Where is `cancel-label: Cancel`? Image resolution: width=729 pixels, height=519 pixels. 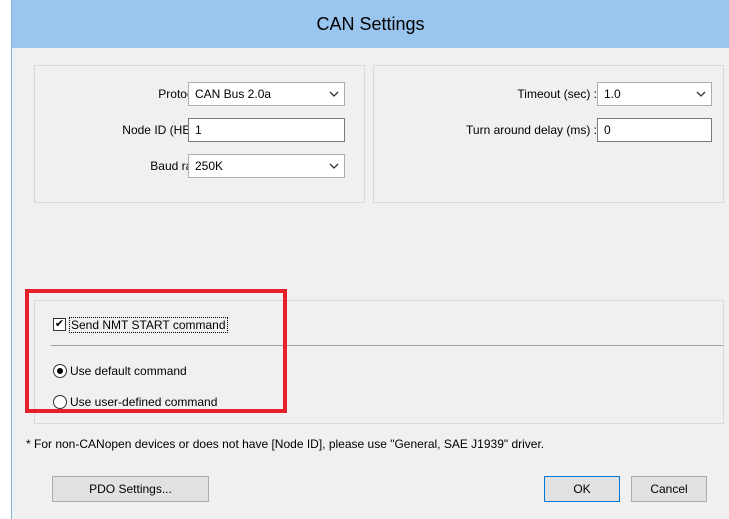
cancel-label: Cancel is located at coordinates (669, 489).